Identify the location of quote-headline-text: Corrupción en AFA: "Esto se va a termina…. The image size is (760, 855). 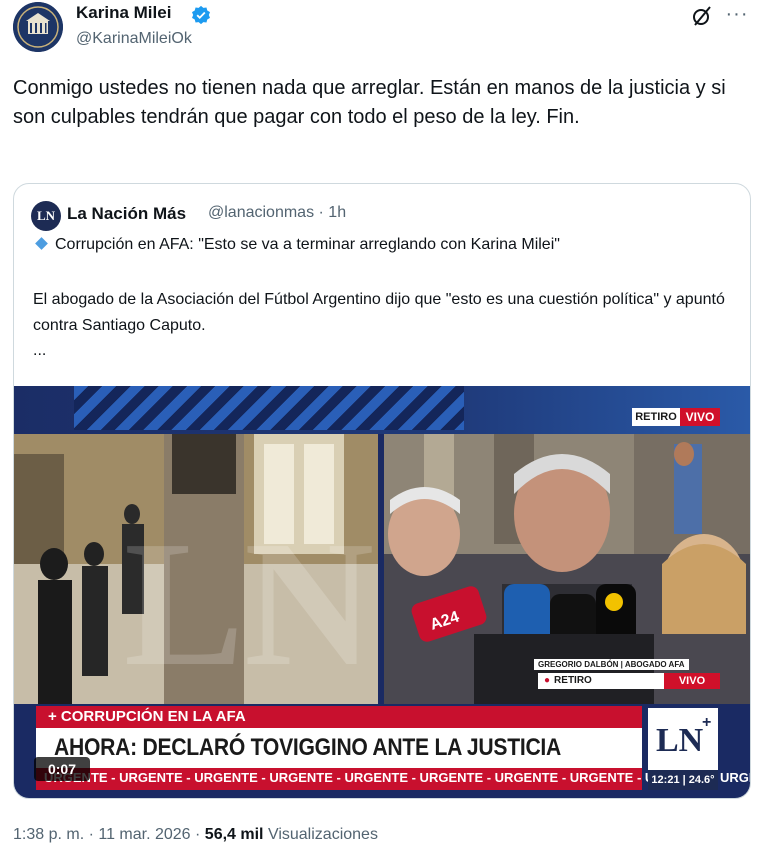
(307, 244).